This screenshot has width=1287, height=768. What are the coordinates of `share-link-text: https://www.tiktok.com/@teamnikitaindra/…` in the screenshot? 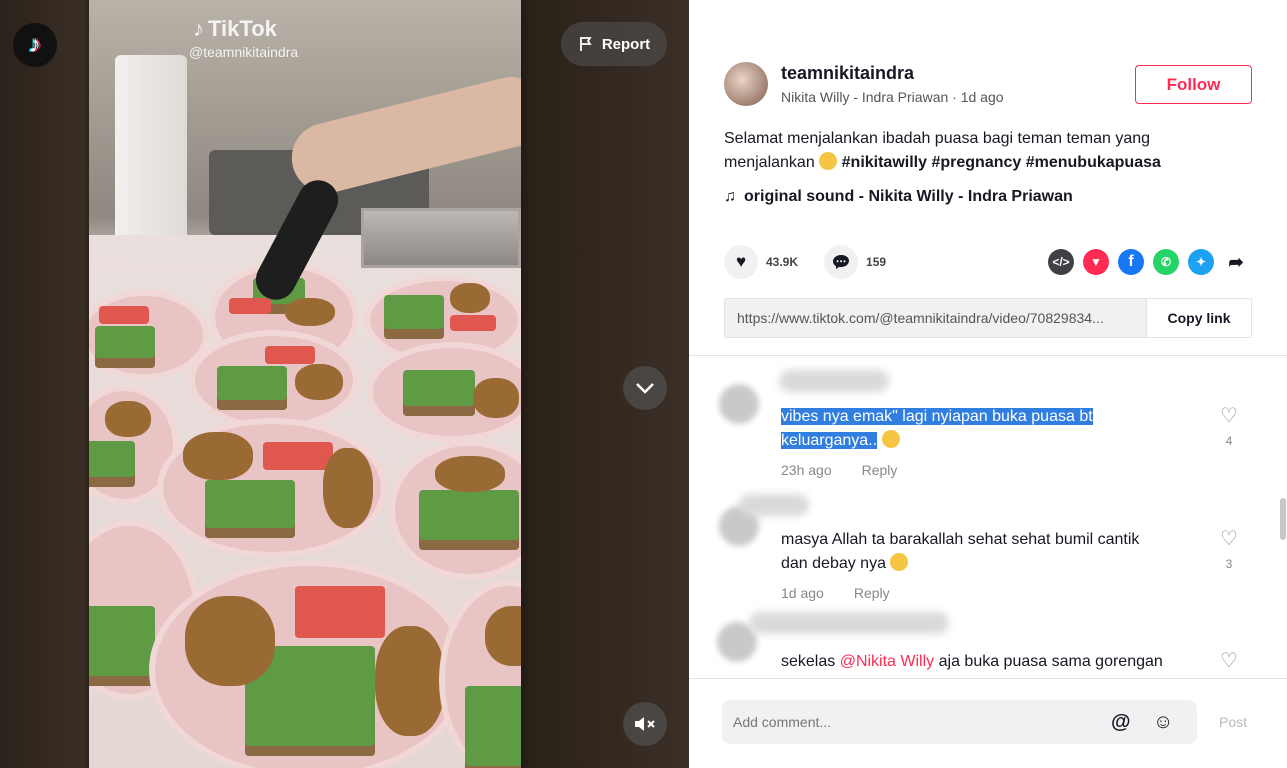 It's located at (935, 318).